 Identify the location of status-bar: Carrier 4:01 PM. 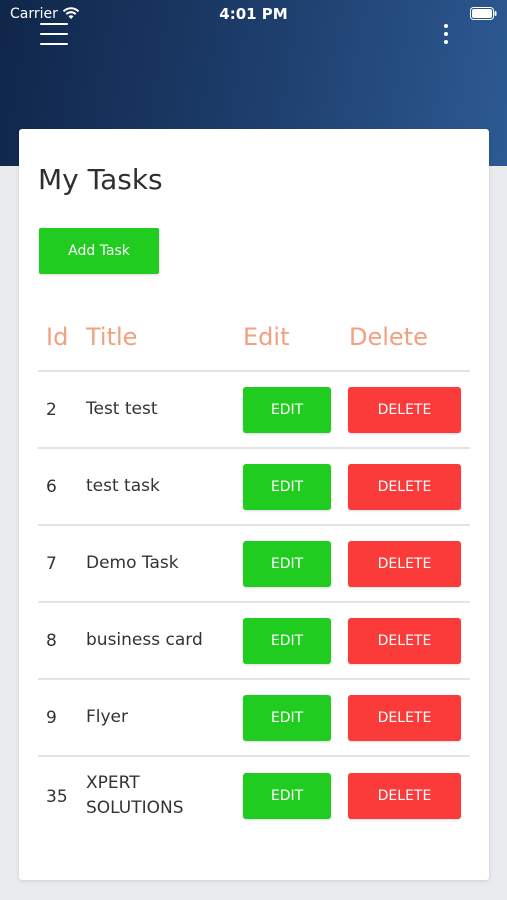
(253, 14).